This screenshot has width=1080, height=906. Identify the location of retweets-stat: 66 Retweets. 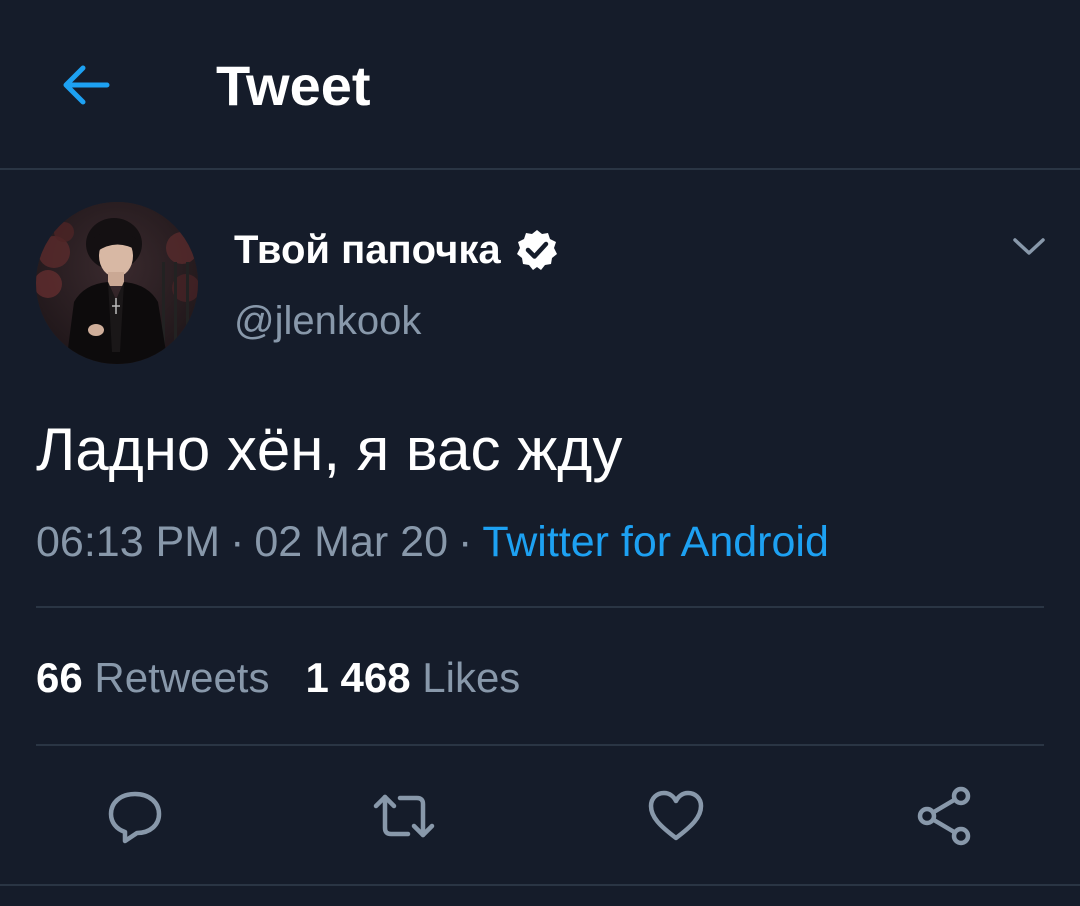
(152, 677).